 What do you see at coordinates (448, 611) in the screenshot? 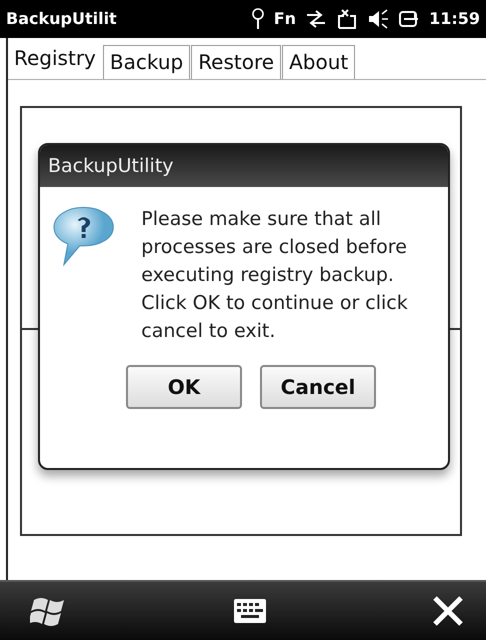
I see `close-icon` at bounding box center [448, 611].